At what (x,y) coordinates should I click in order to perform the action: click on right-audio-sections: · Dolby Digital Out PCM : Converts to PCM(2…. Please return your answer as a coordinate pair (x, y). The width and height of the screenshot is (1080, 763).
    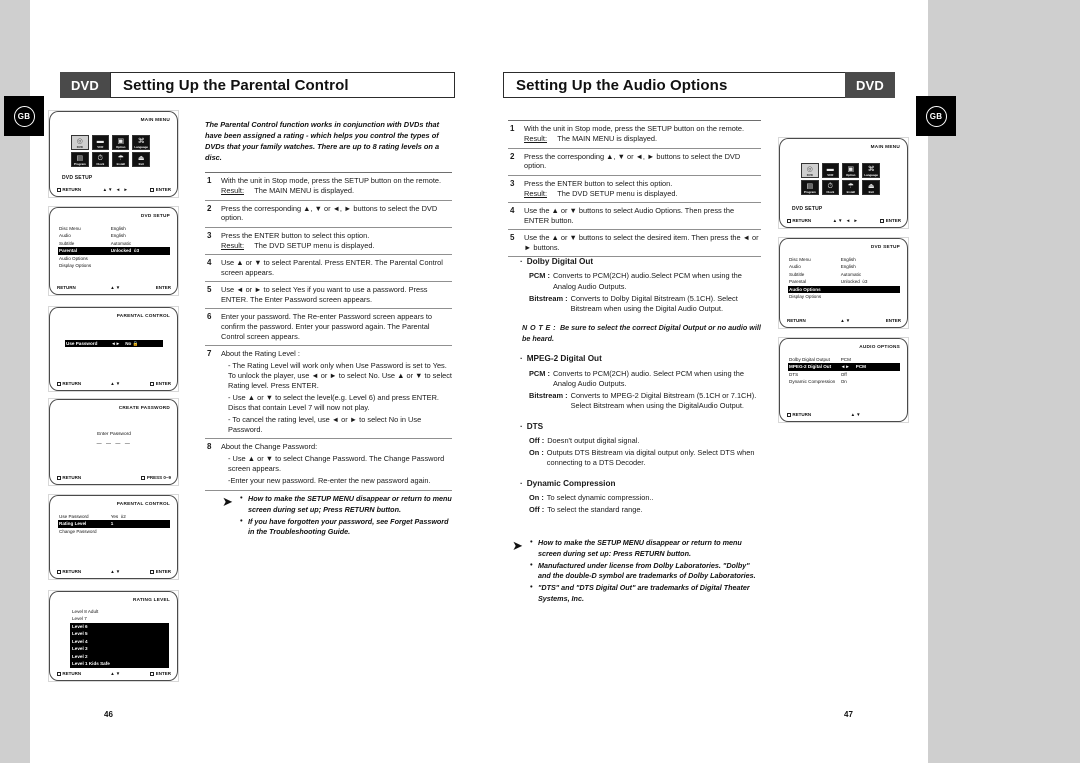
    Looking at the image, I should click on (641, 390).